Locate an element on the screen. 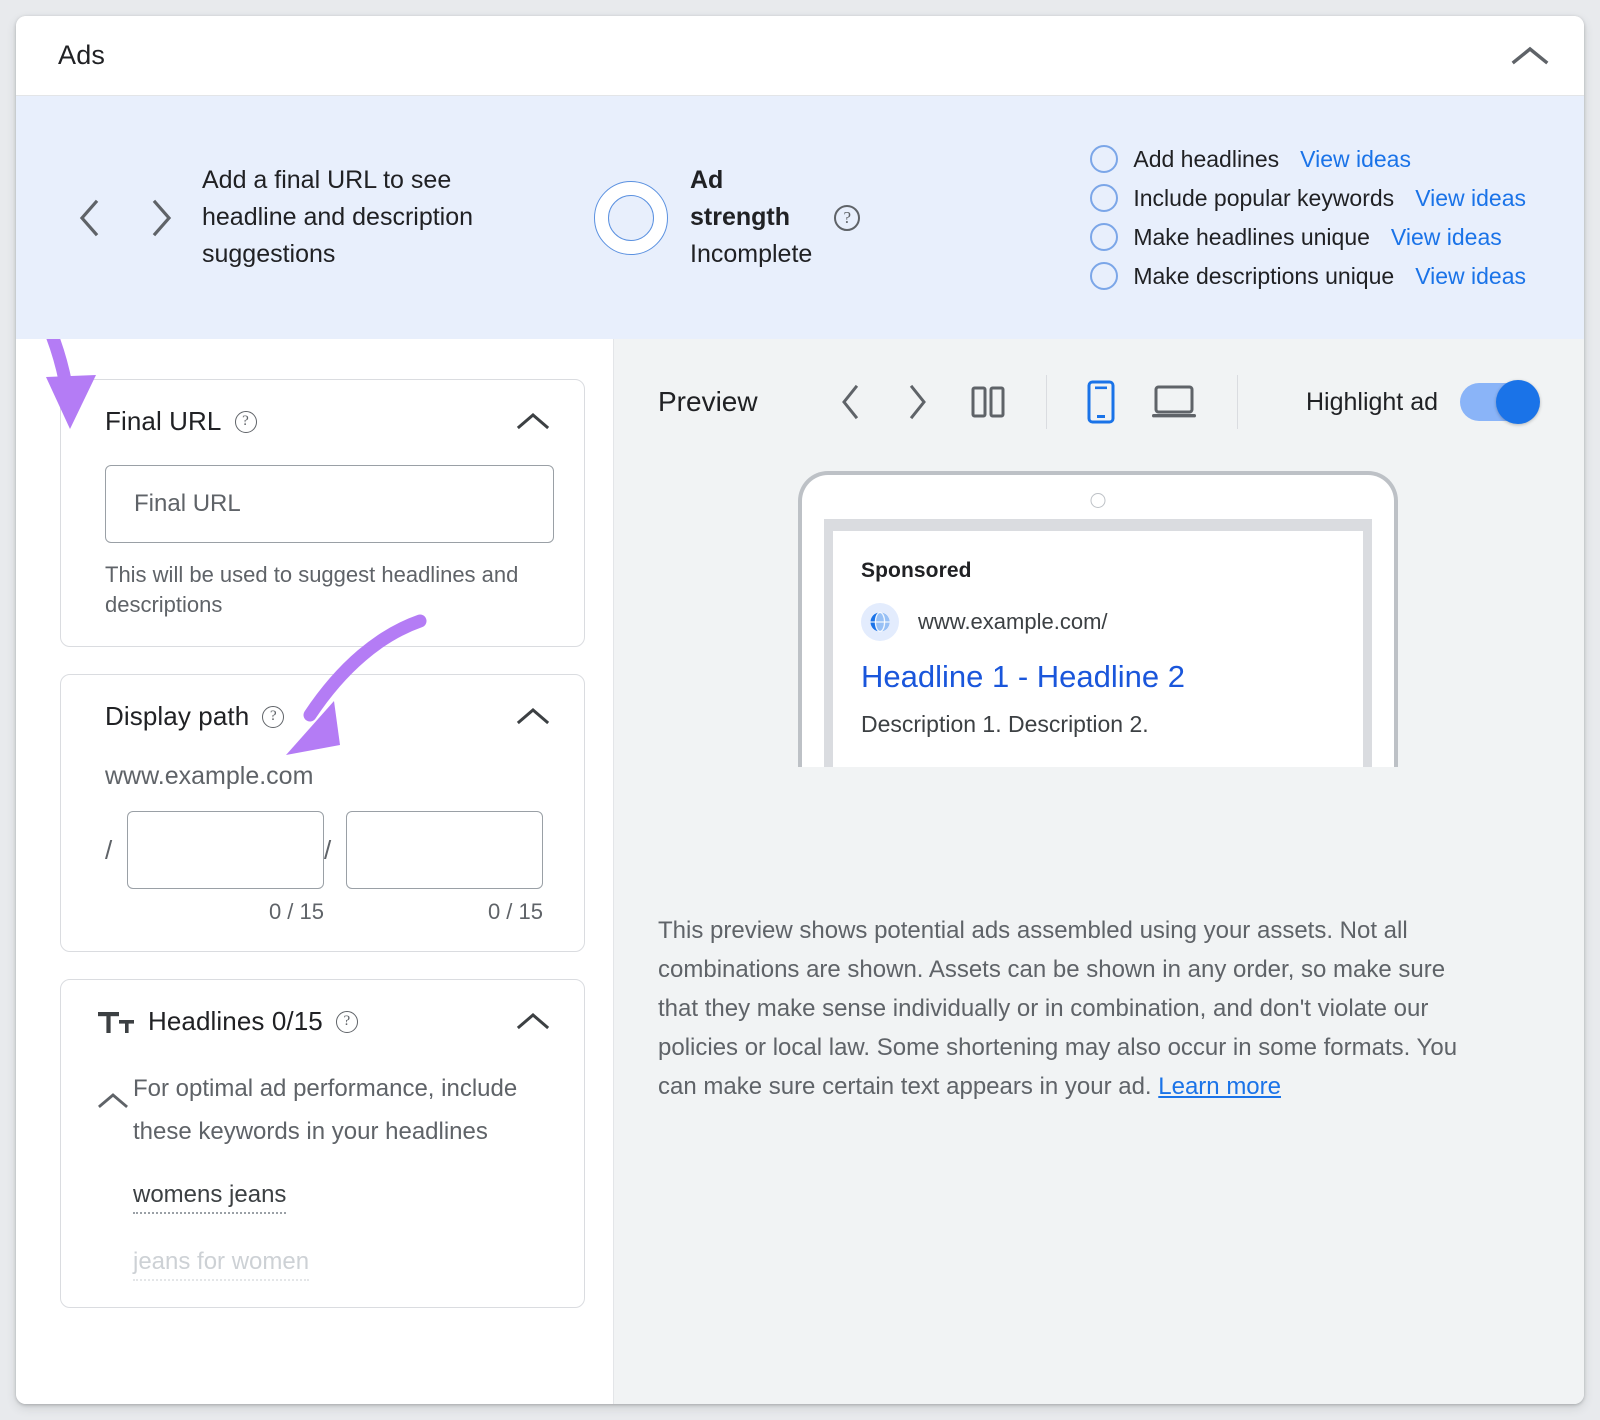 The width and height of the screenshot is (1600, 1420). preview-next-button is located at coordinates (918, 402).